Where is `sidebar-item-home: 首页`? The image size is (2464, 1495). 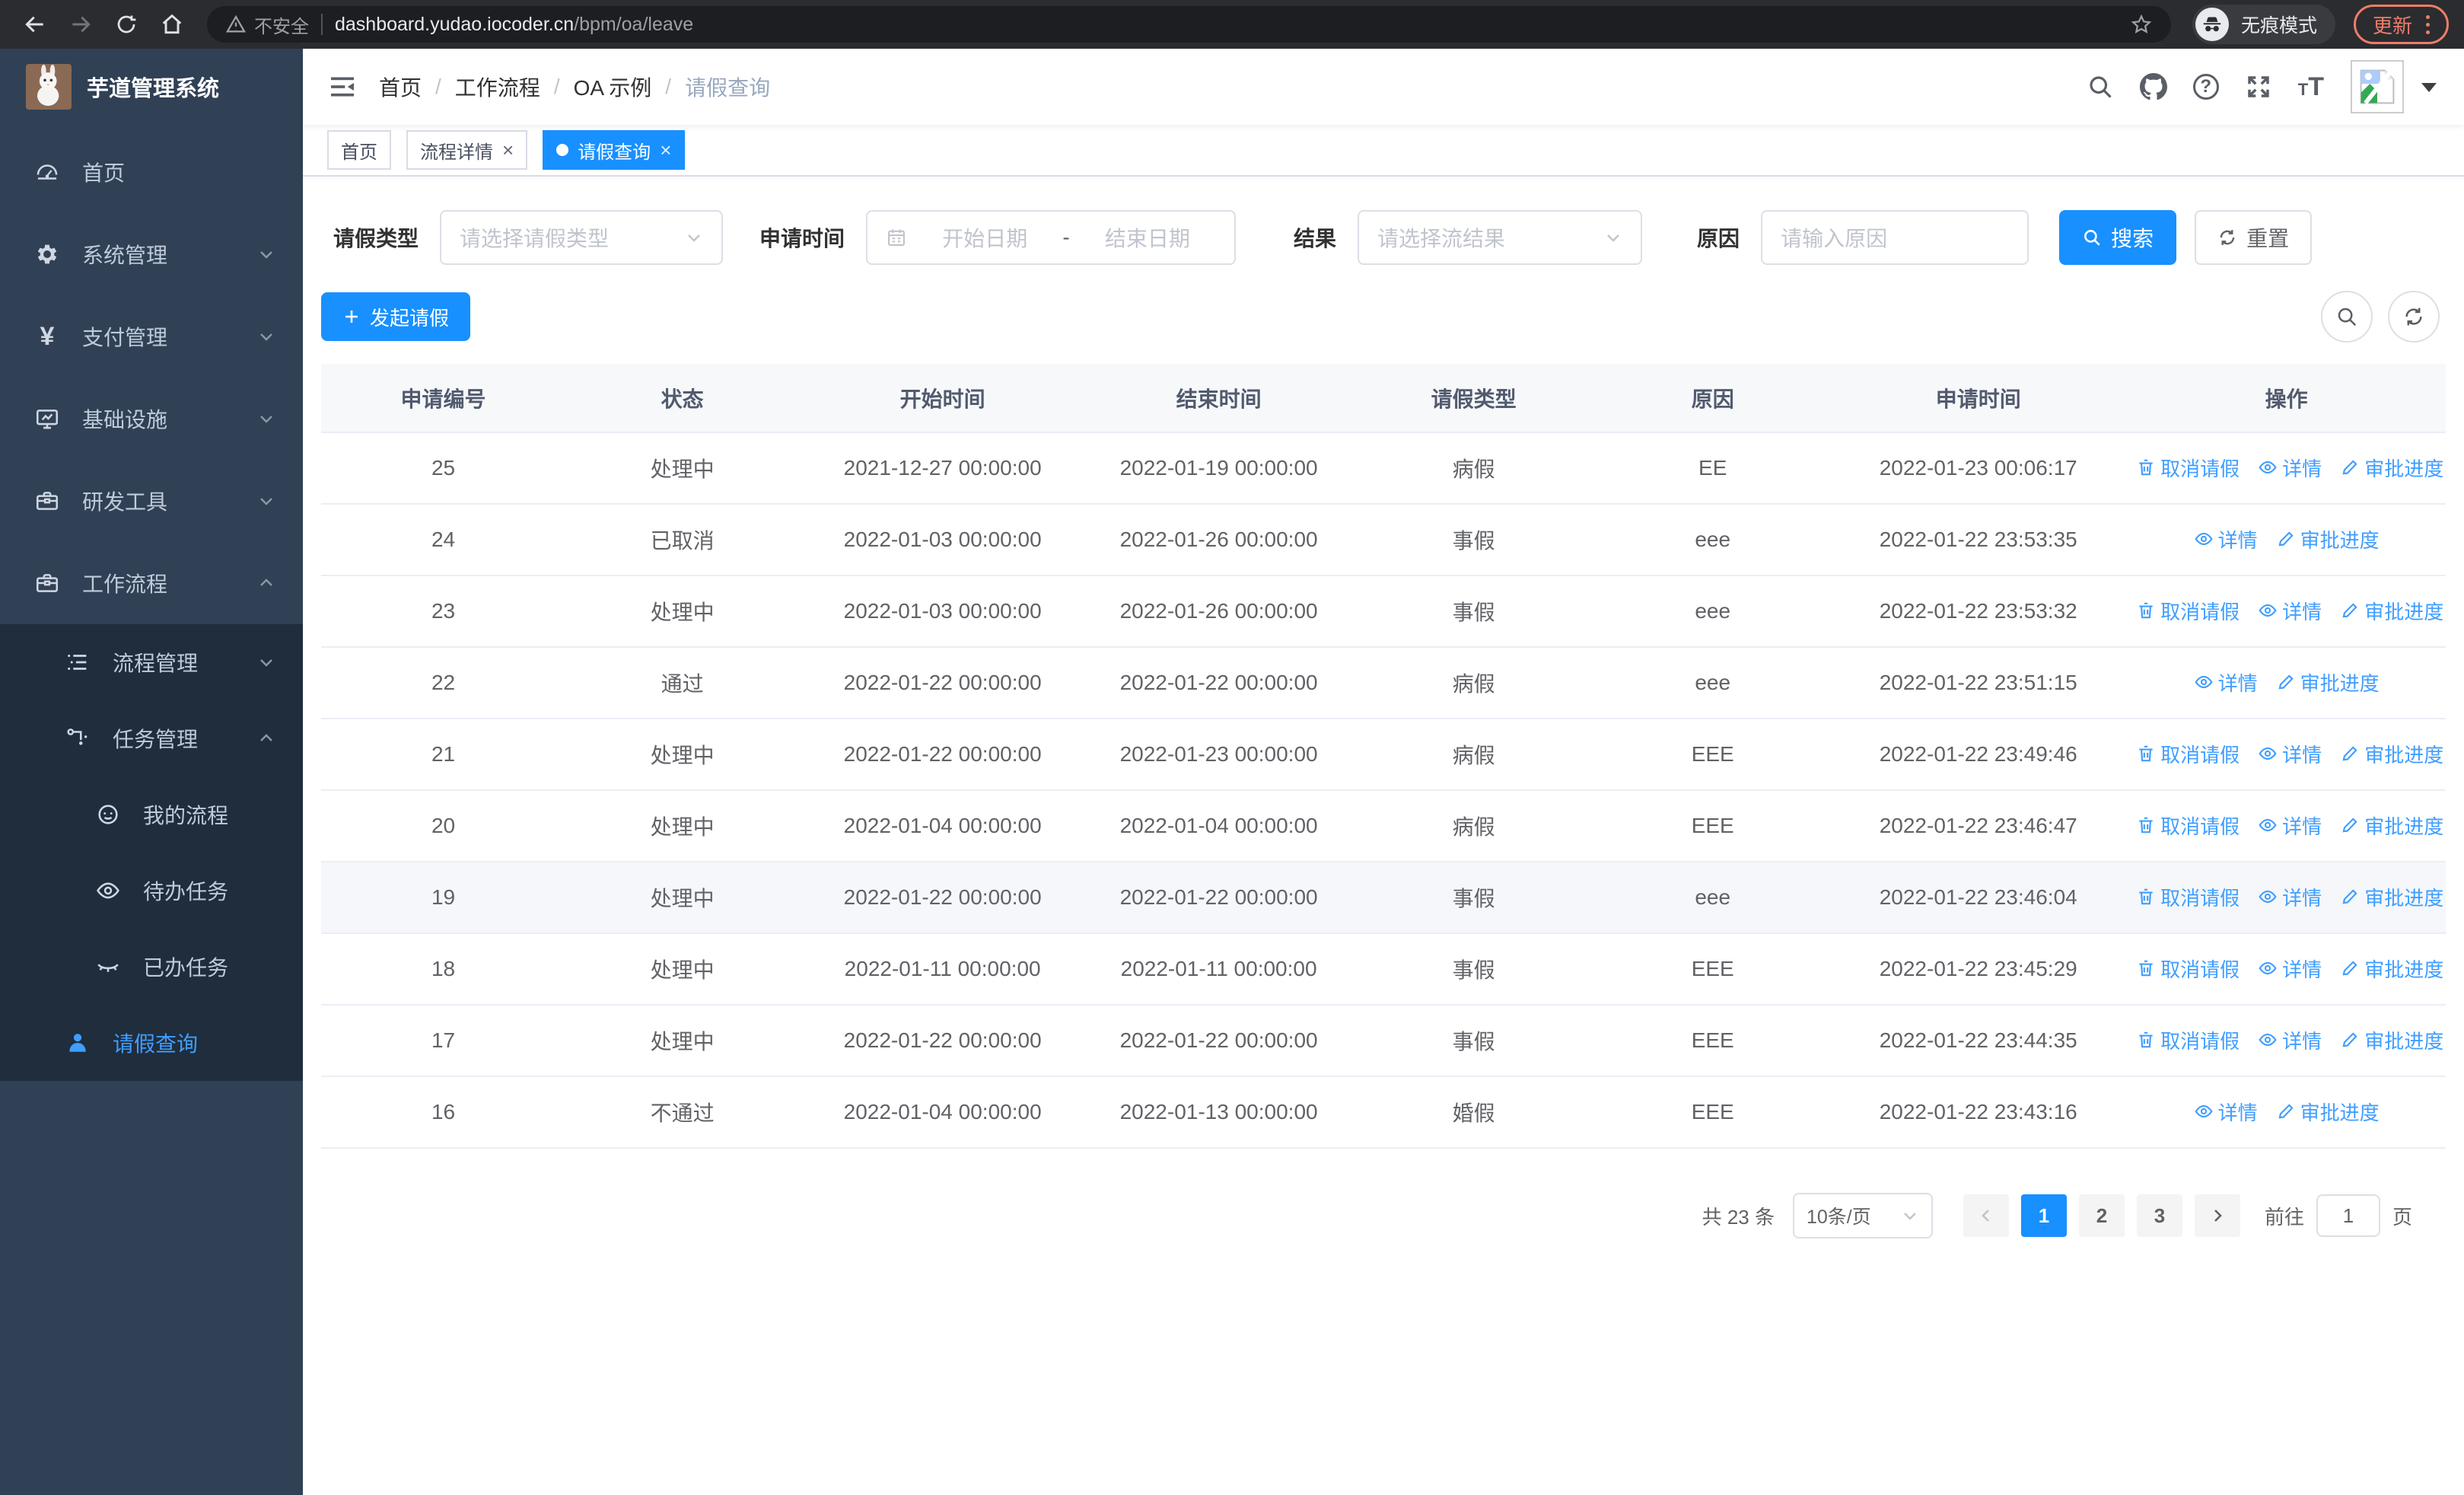
sidebar-item-home: 首页 is located at coordinates (151, 172).